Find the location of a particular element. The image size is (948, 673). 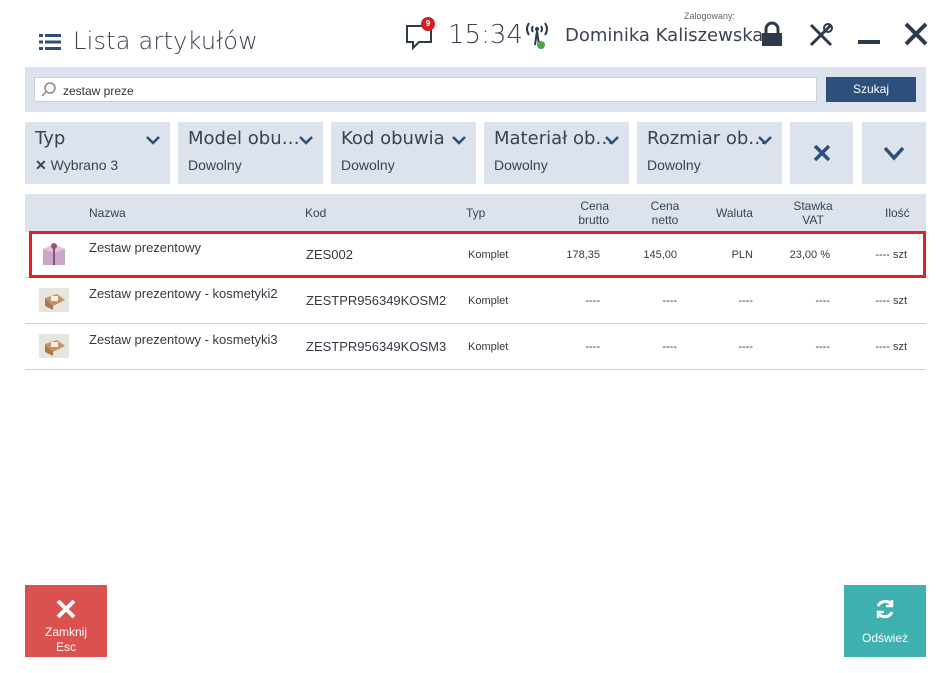

close-button-label: Zamknij is located at coordinates (65, 632).